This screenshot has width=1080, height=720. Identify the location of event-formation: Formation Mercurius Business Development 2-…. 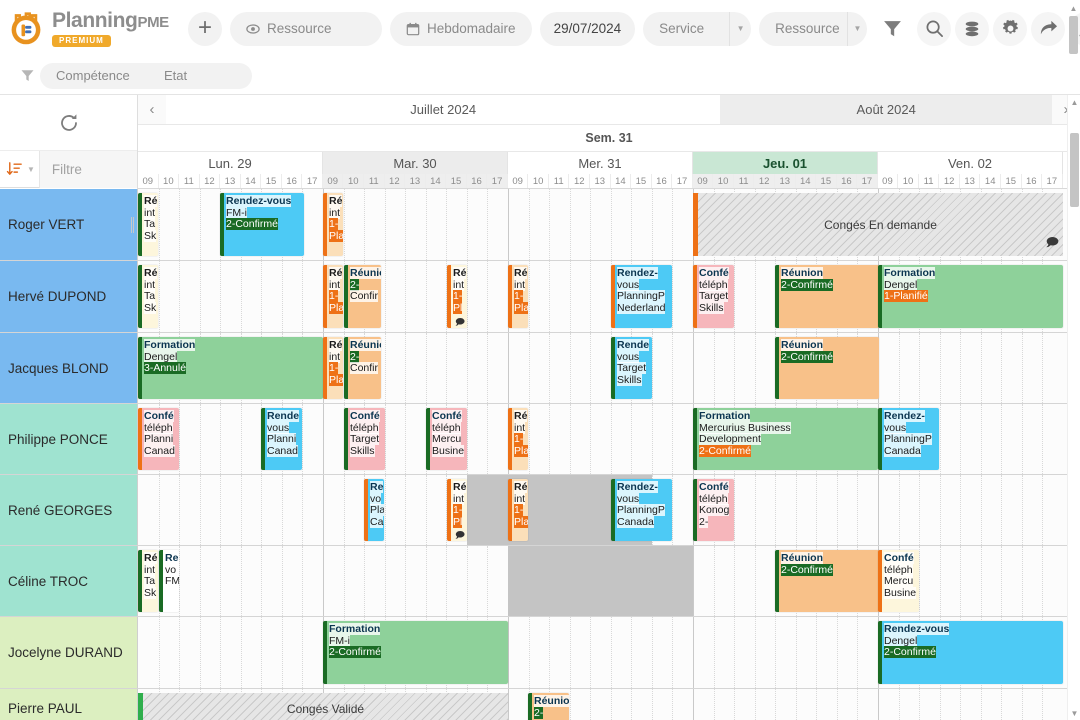
(785, 439).